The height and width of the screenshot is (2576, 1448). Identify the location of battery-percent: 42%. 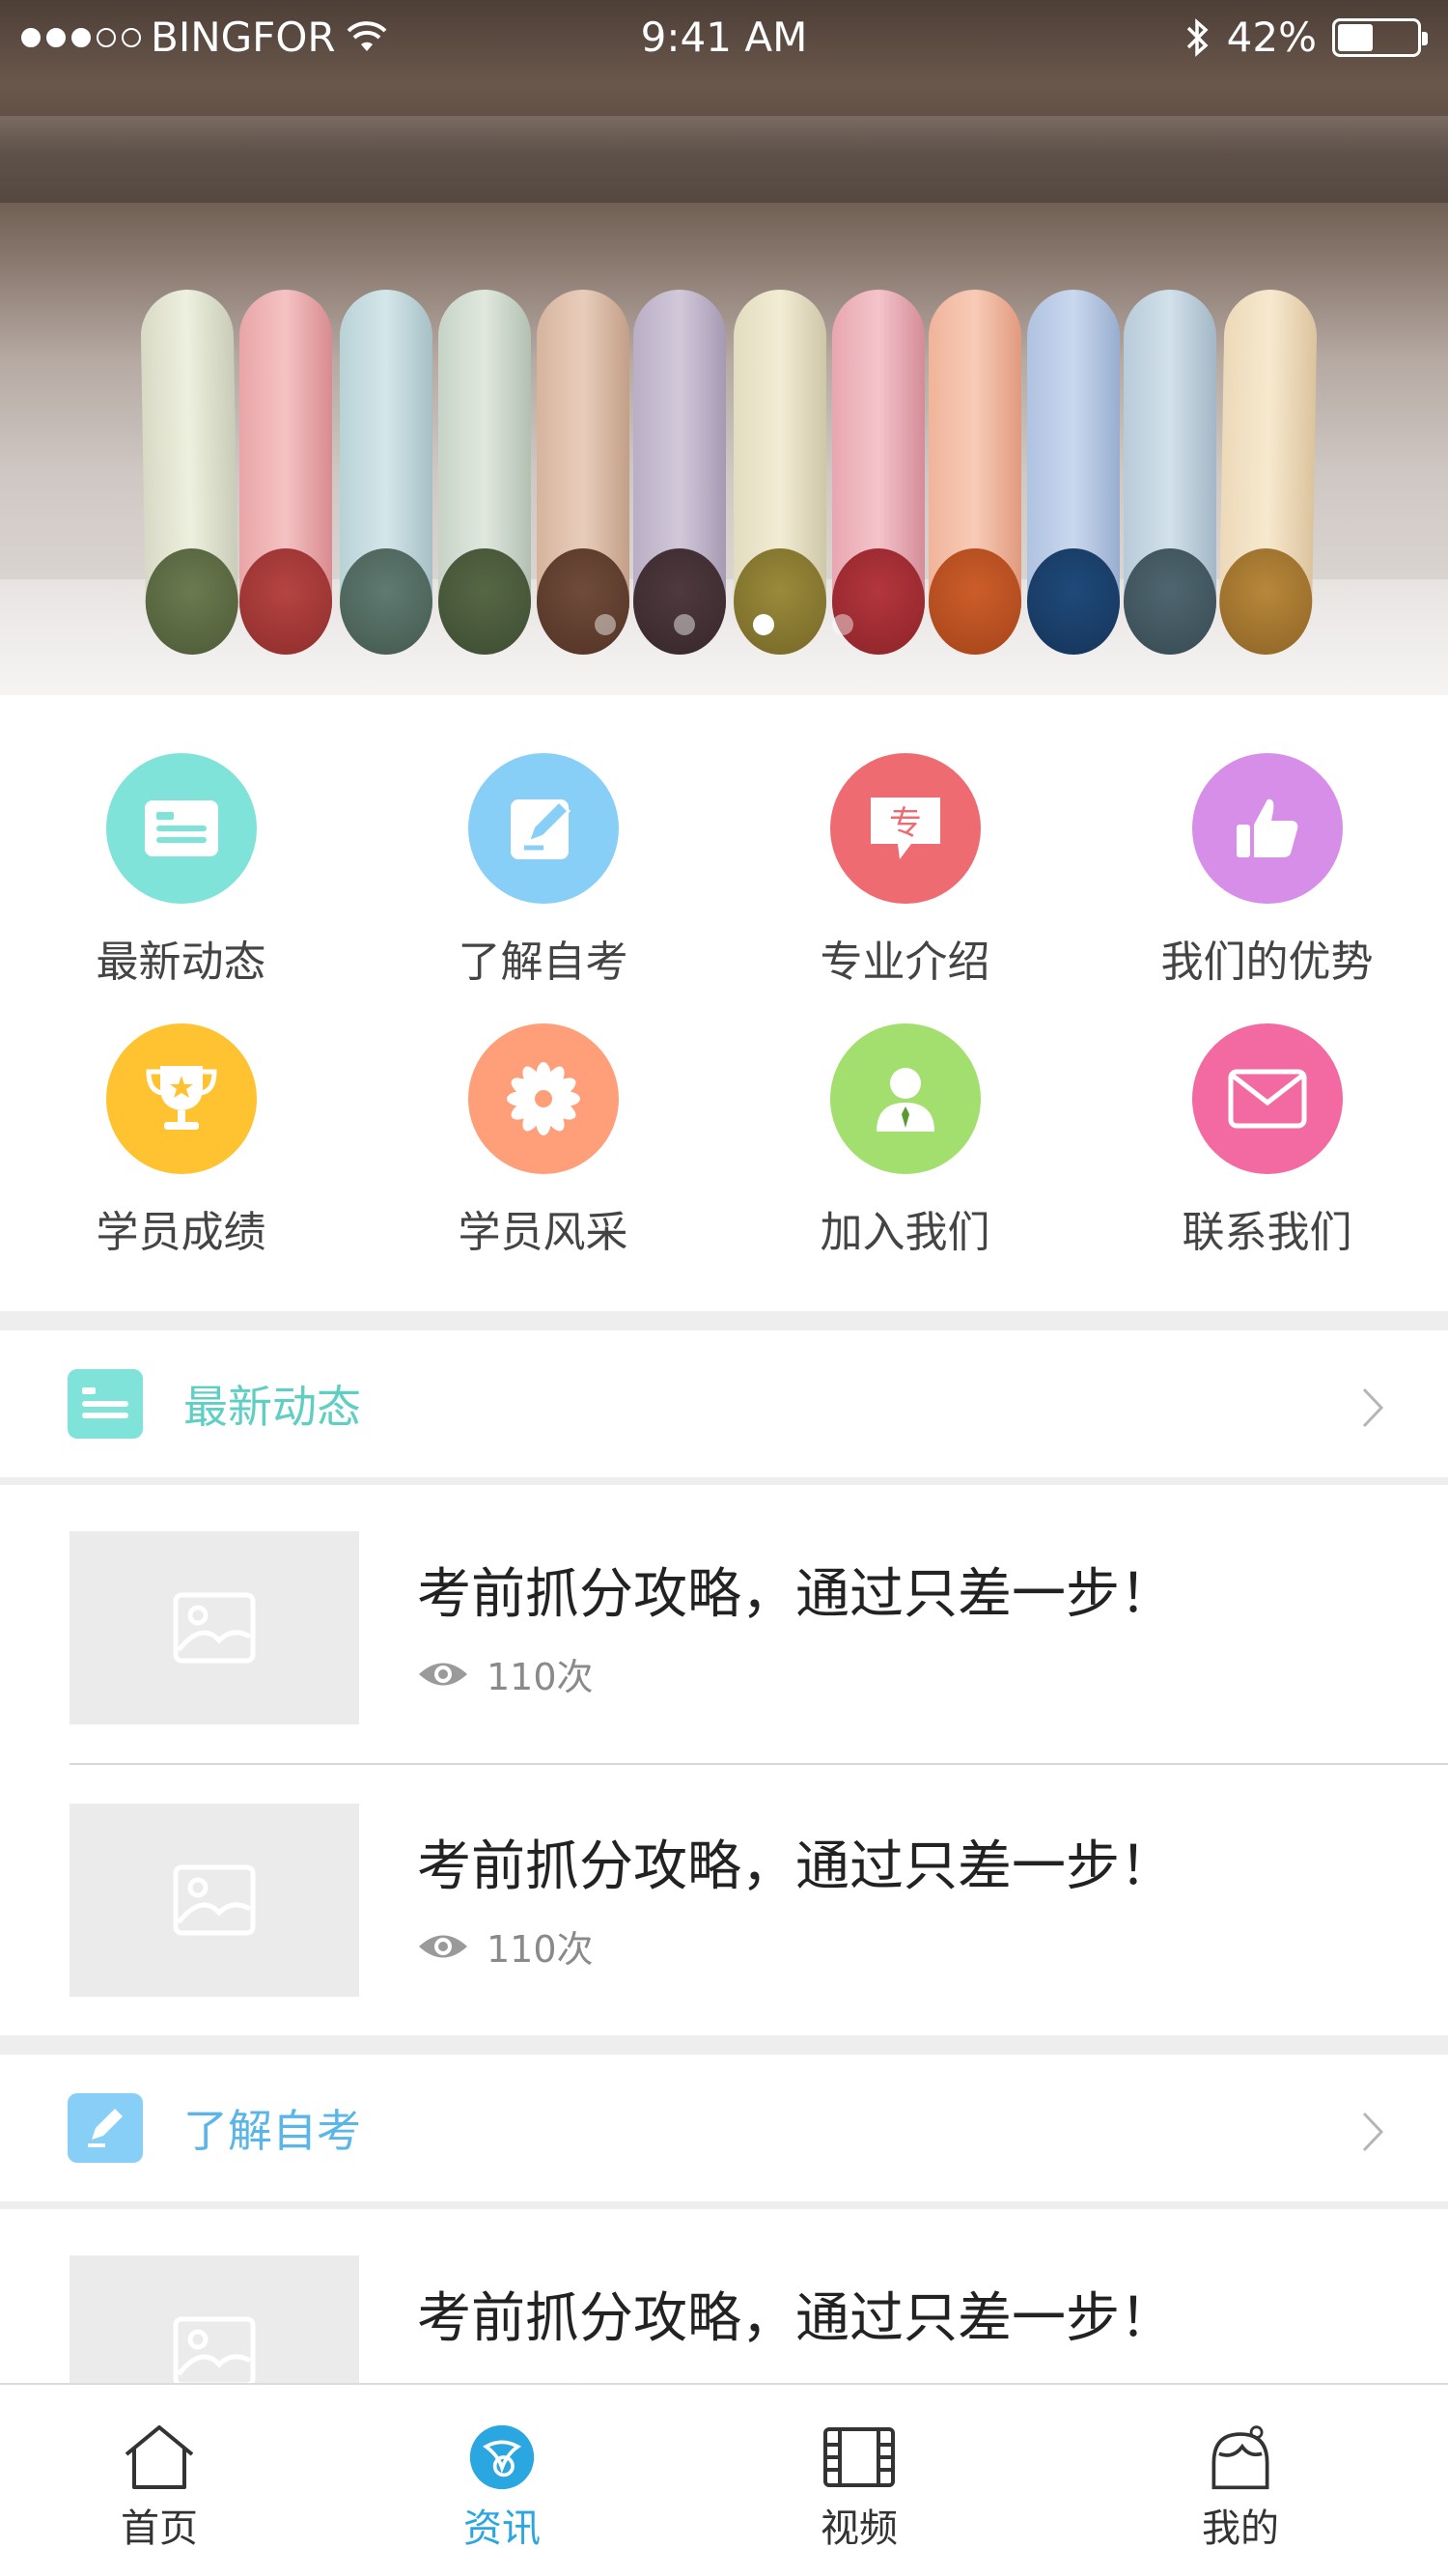
(1272, 37).